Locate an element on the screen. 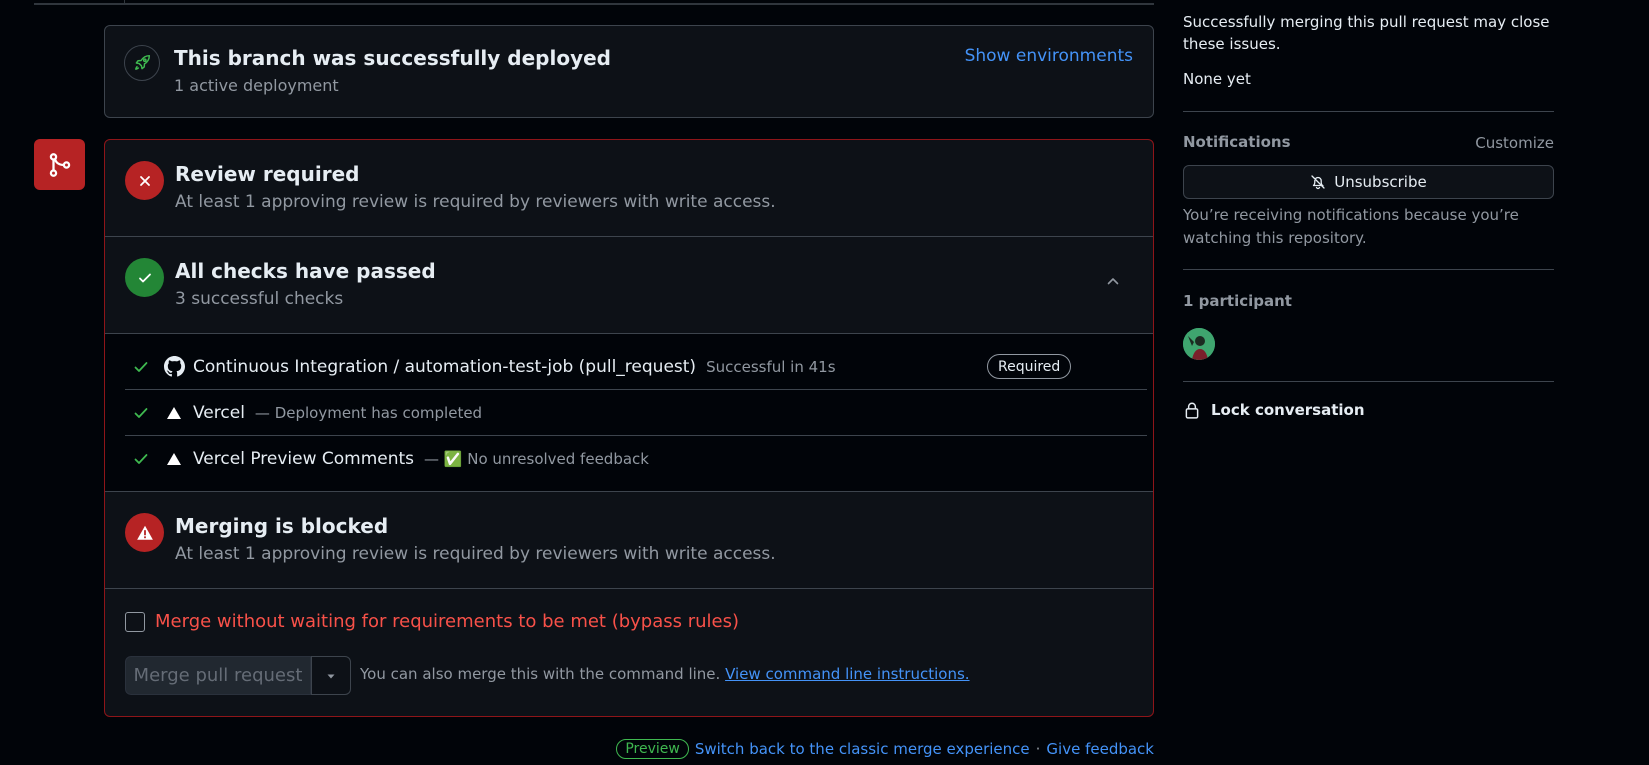 The height and width of the screenshot is (765, 1649). top-divider is located at coordinates (594, 4).